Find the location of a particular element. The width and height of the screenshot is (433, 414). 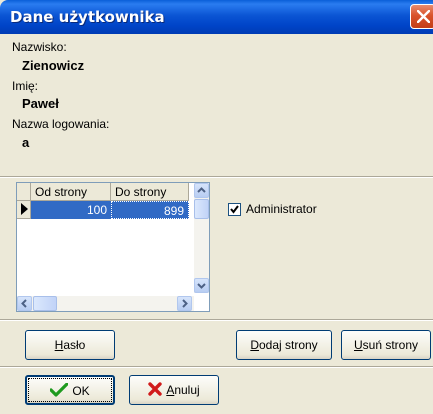

chevron-up-icon is located at coordinates (201, 190).